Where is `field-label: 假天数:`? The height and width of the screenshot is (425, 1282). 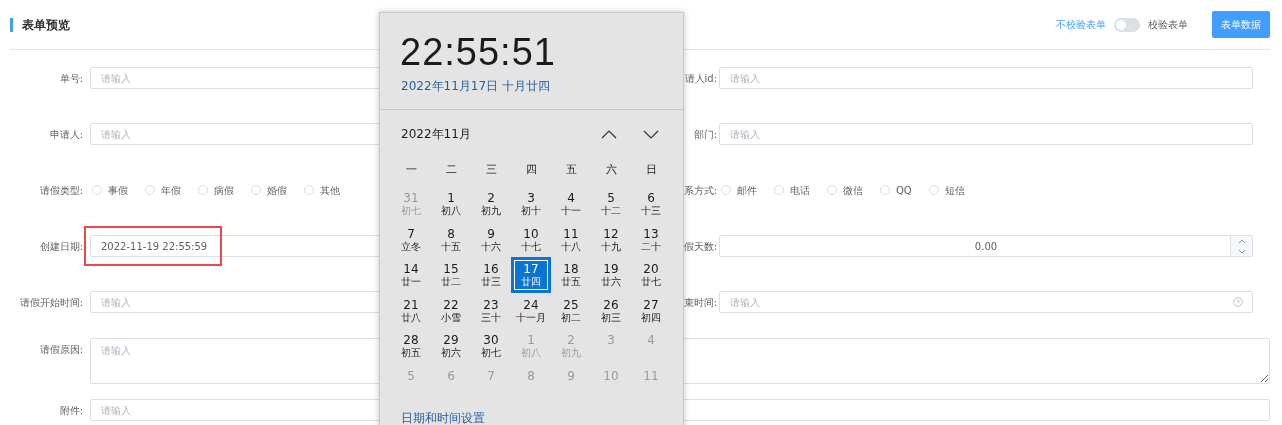
field-label: 假天数: is located at coordinates (700, 246).